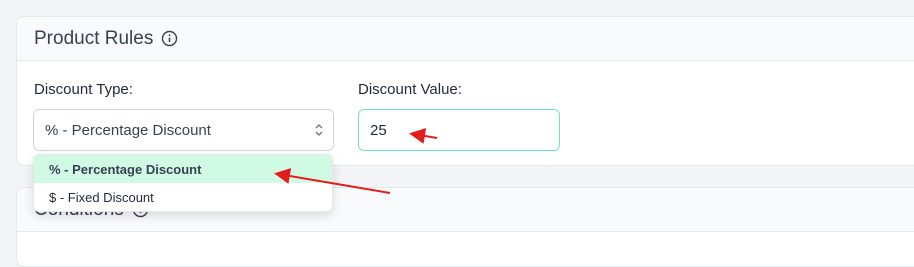 The image size is (914, 267). I want to click on updown-chevron-icon, so click(319, 130).